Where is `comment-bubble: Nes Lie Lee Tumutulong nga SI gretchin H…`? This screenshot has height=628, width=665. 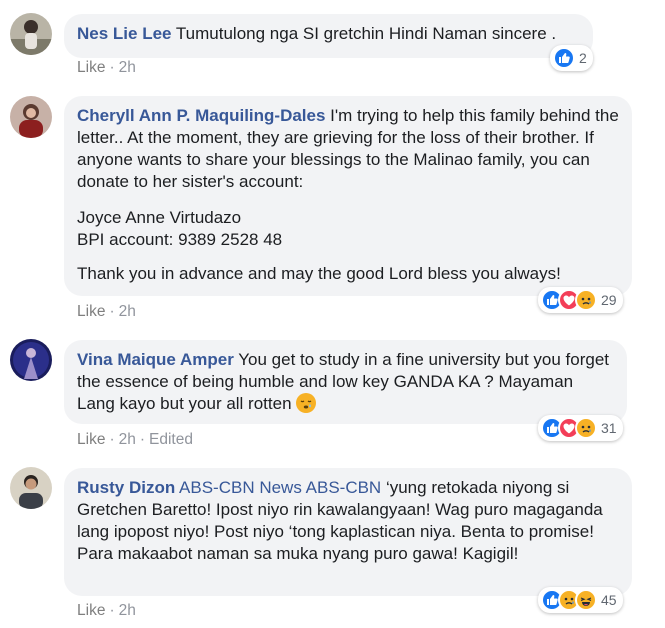
comment-bubble: Nes Lie Lee Tumutulong nga SI gretchin H… is located at coordinates (328, 36).